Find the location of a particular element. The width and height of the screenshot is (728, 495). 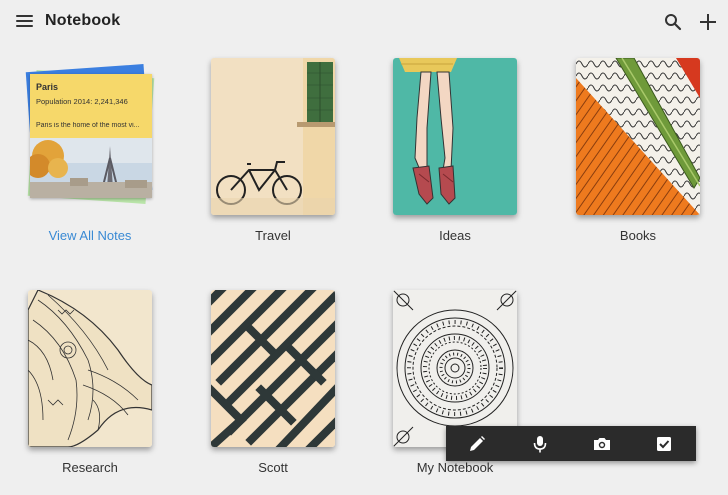

notebook-cover-travel is located at coordinates (273, 136).